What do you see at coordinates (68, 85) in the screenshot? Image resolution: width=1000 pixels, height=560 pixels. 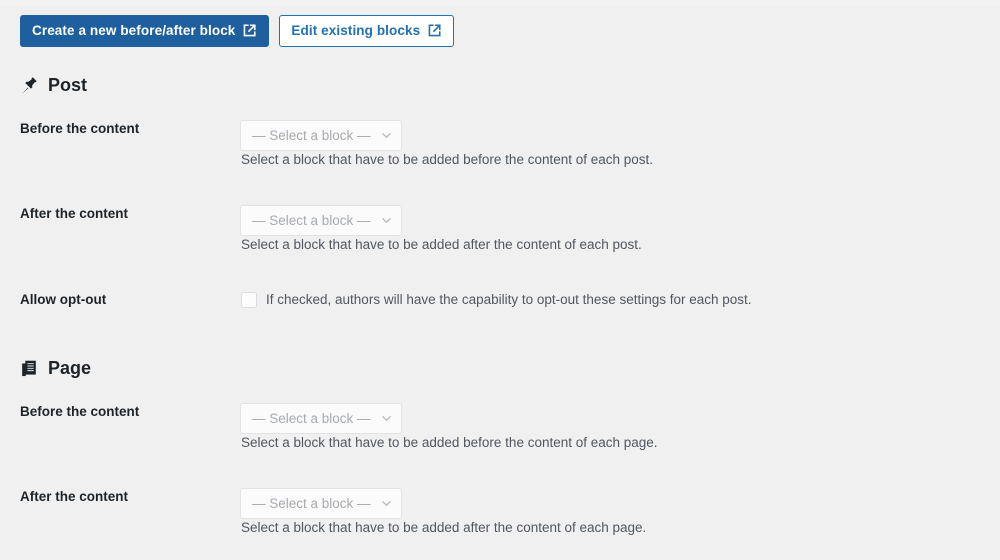 I see `section-title-post: Post` at bounding box center [68, 85].